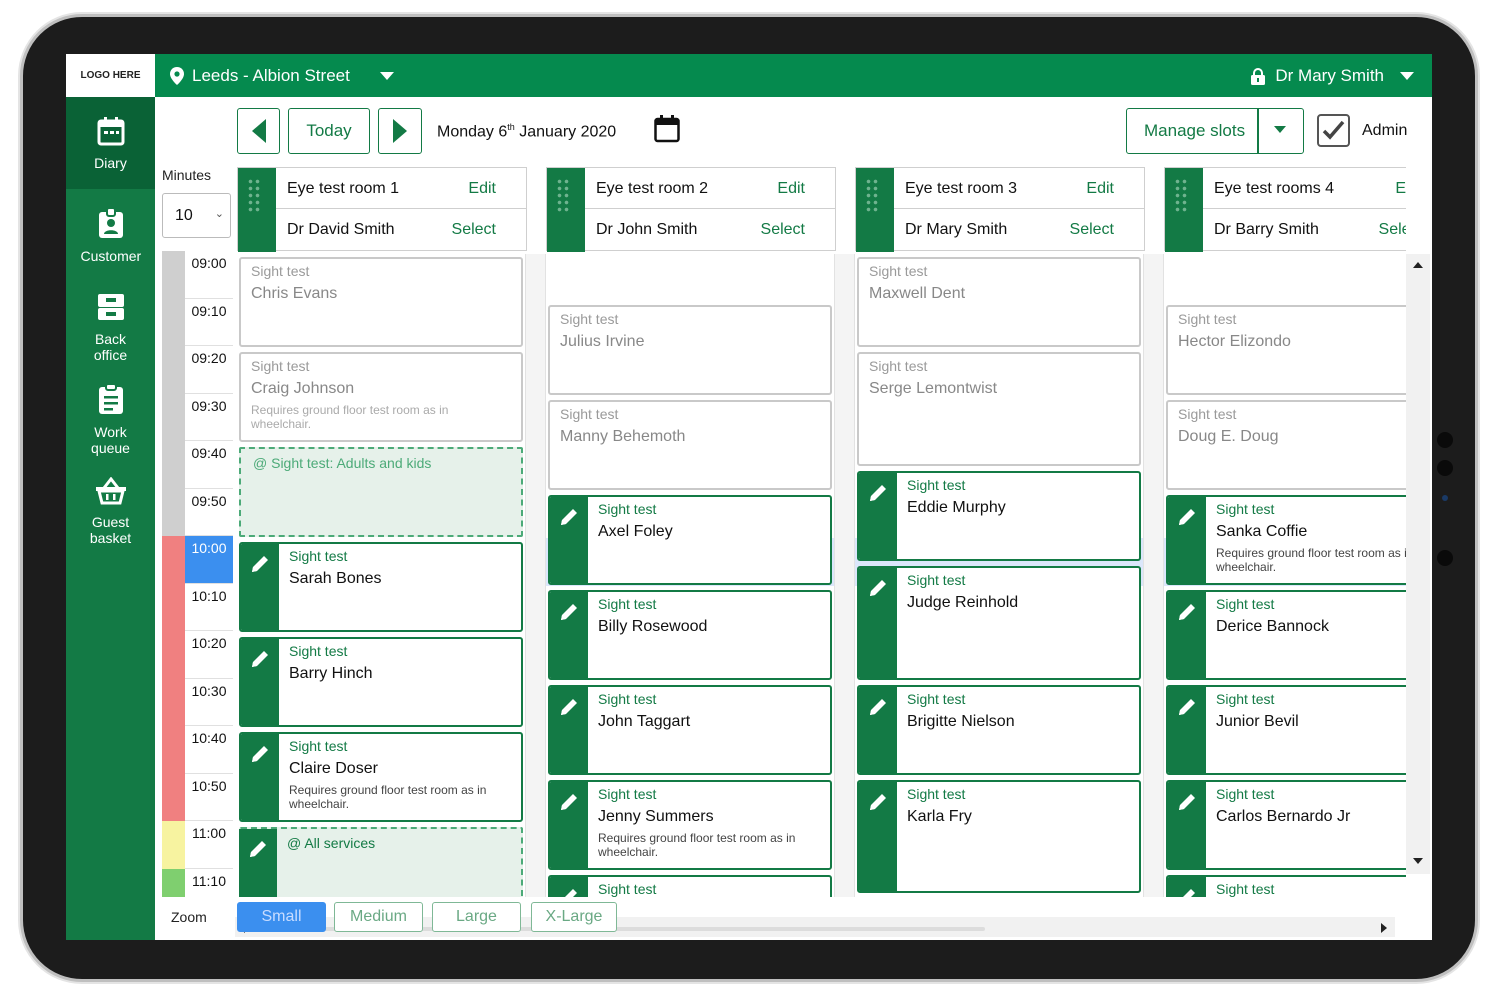 This screenshot has width=1500, height=1005. Describe the element at coordinates (999, 622) in the screenshot. I see `appointment-card: Sight test Judge Reinhold` at that location.